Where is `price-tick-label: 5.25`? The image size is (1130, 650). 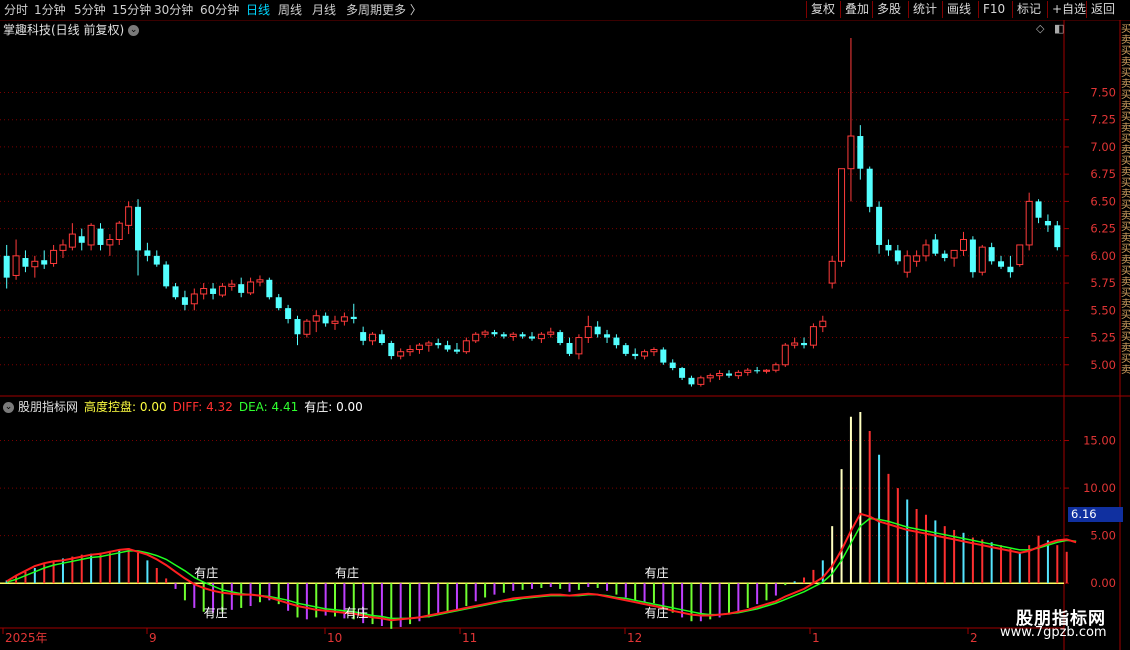 price-tick-label: 5.25 is located at coordinates (1103, 338).